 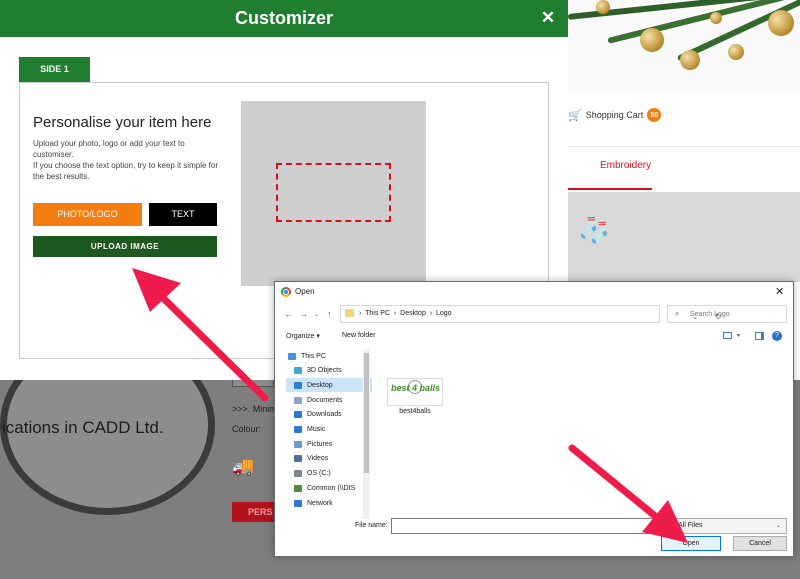 I want to click on help-icon: ?, so click(x=777, y=336).